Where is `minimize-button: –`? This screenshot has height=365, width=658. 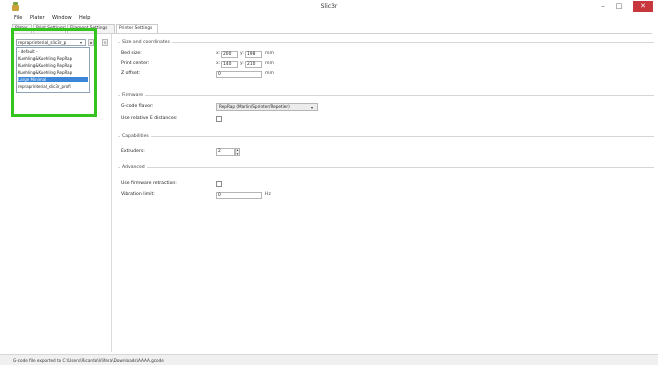
minimize-button: – is located at coordinates (603, 6).